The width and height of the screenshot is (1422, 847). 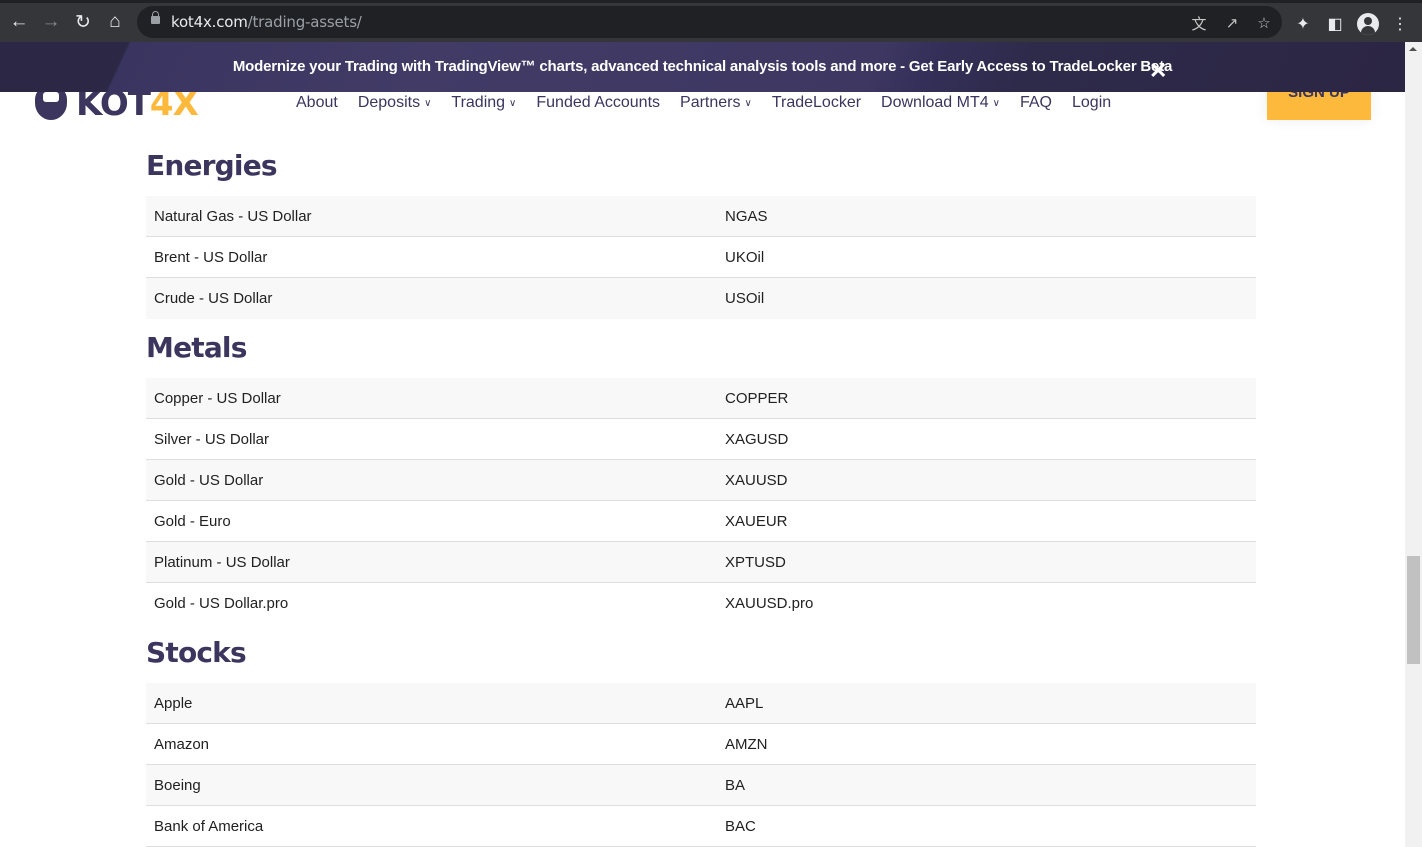 I want to click on scroll-up-arrow-icon, so click(x=1413, y=49).